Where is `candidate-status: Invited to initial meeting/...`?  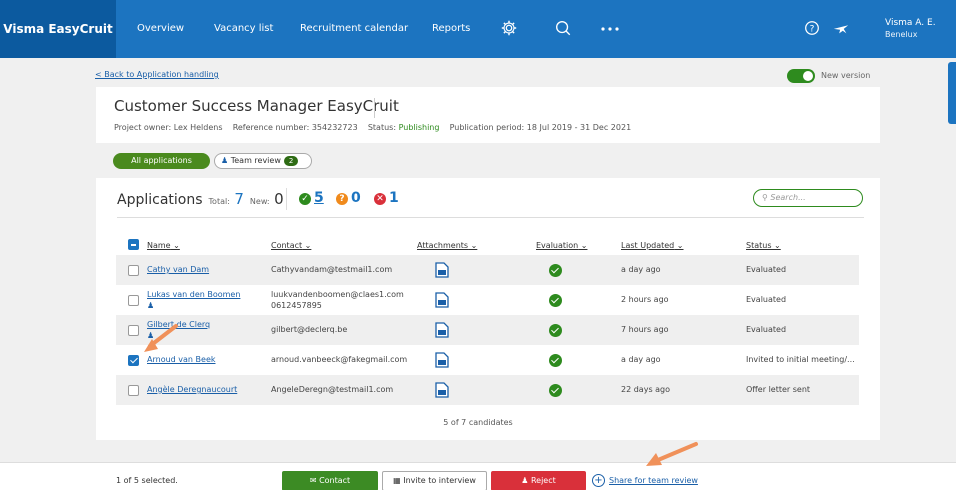
candidate-status: Invited to initial meeting/... is located at coordinates (800, 359).